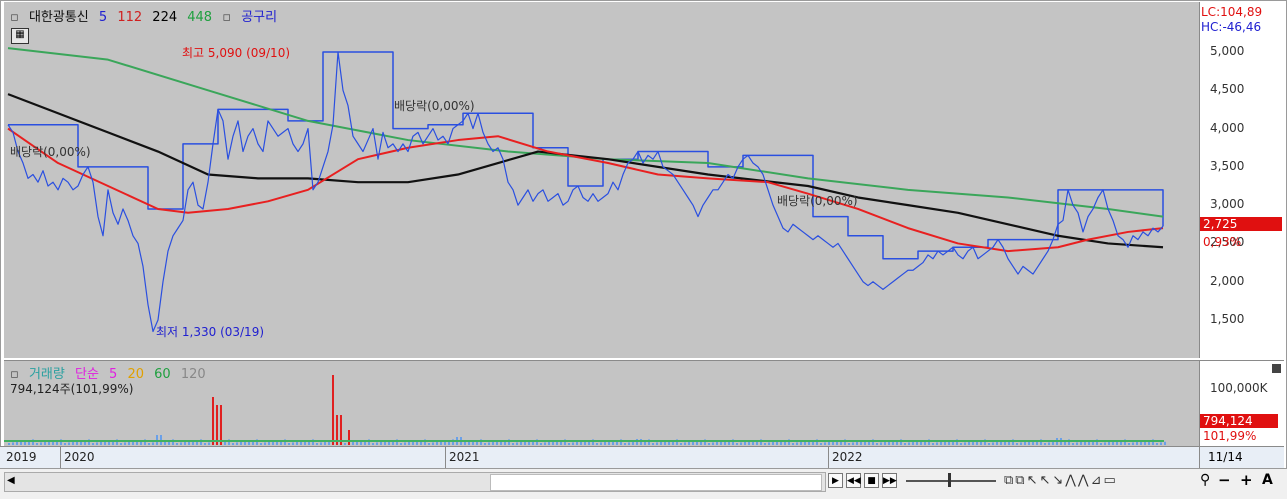 The width and height of the screenshot is (1287, 499). Describe the element at coordinates (1227, 89) in the screenshot. I see `price-tick-label: 4,500` at that location.